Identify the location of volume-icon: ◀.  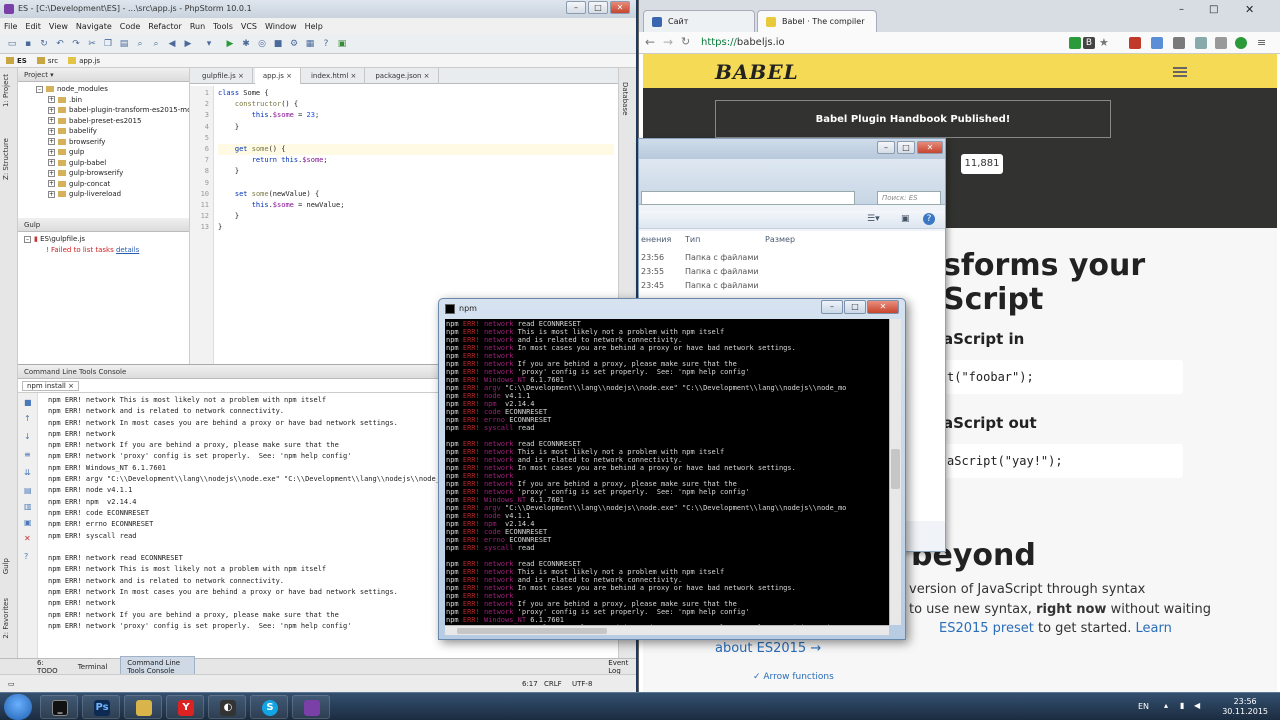
(1197, 705).